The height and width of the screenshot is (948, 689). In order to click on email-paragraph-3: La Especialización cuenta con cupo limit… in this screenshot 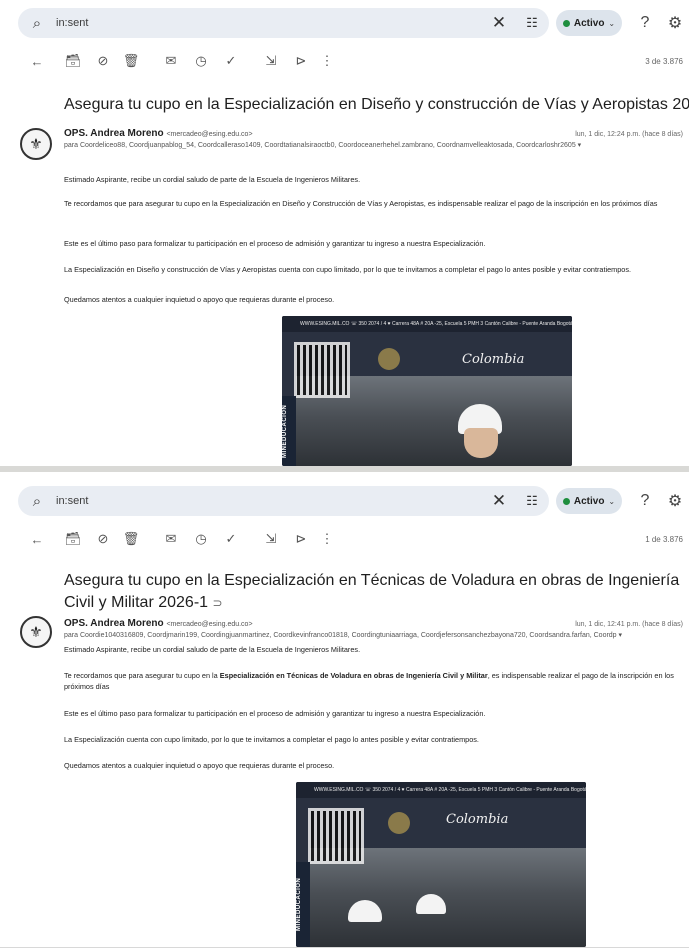, I will do `click(271, 739)`.